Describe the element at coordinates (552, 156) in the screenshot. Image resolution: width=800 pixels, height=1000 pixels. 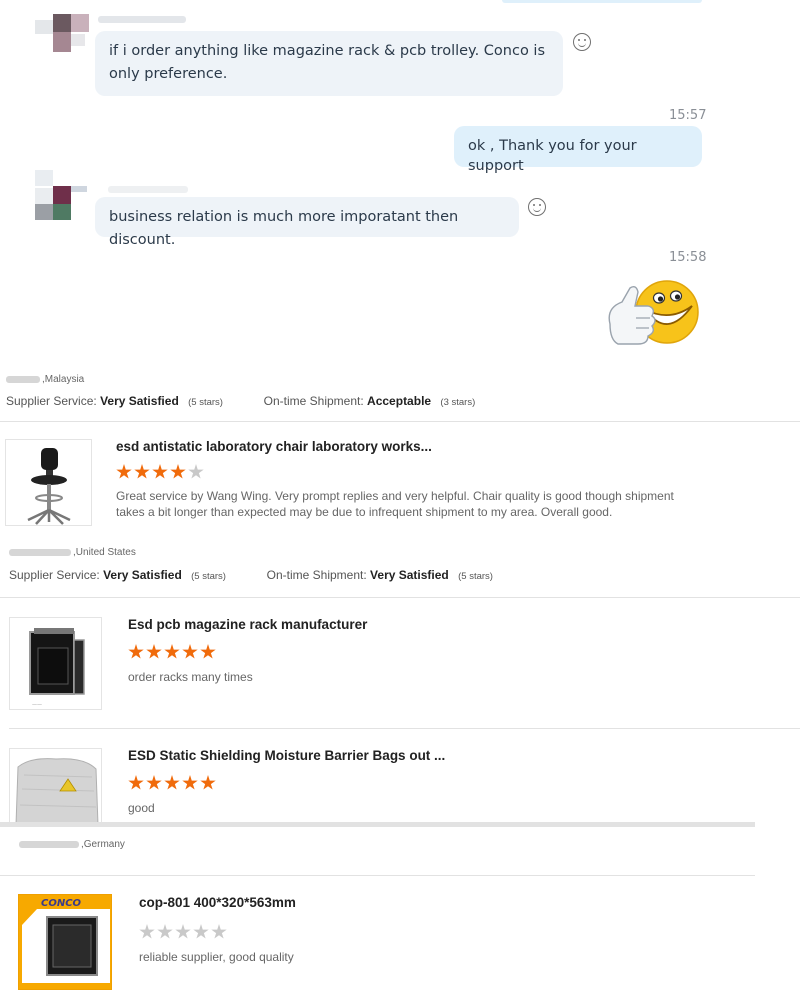
I see `message-text: ok , Thank you for your support` at that location.